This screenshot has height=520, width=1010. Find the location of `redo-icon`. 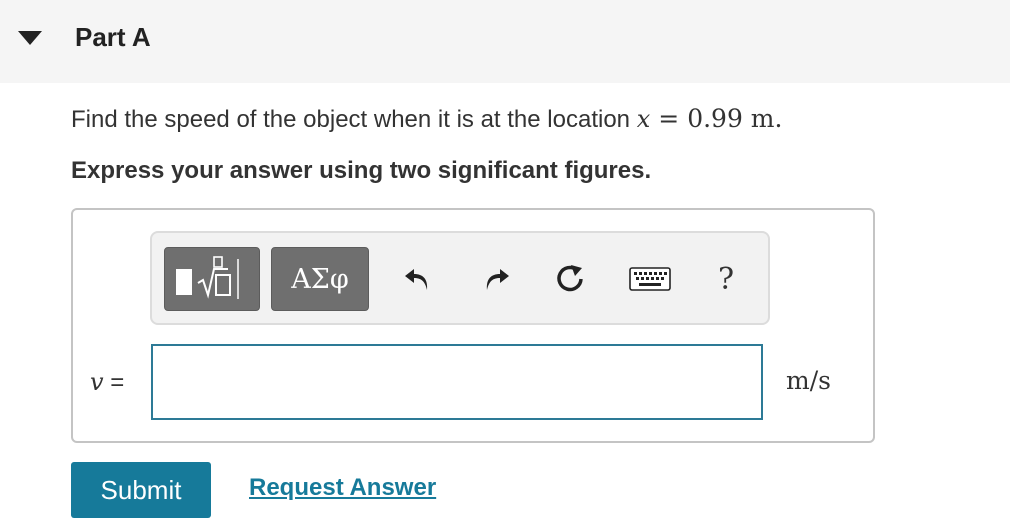

redo-icon is located at coordinates (497, 279).